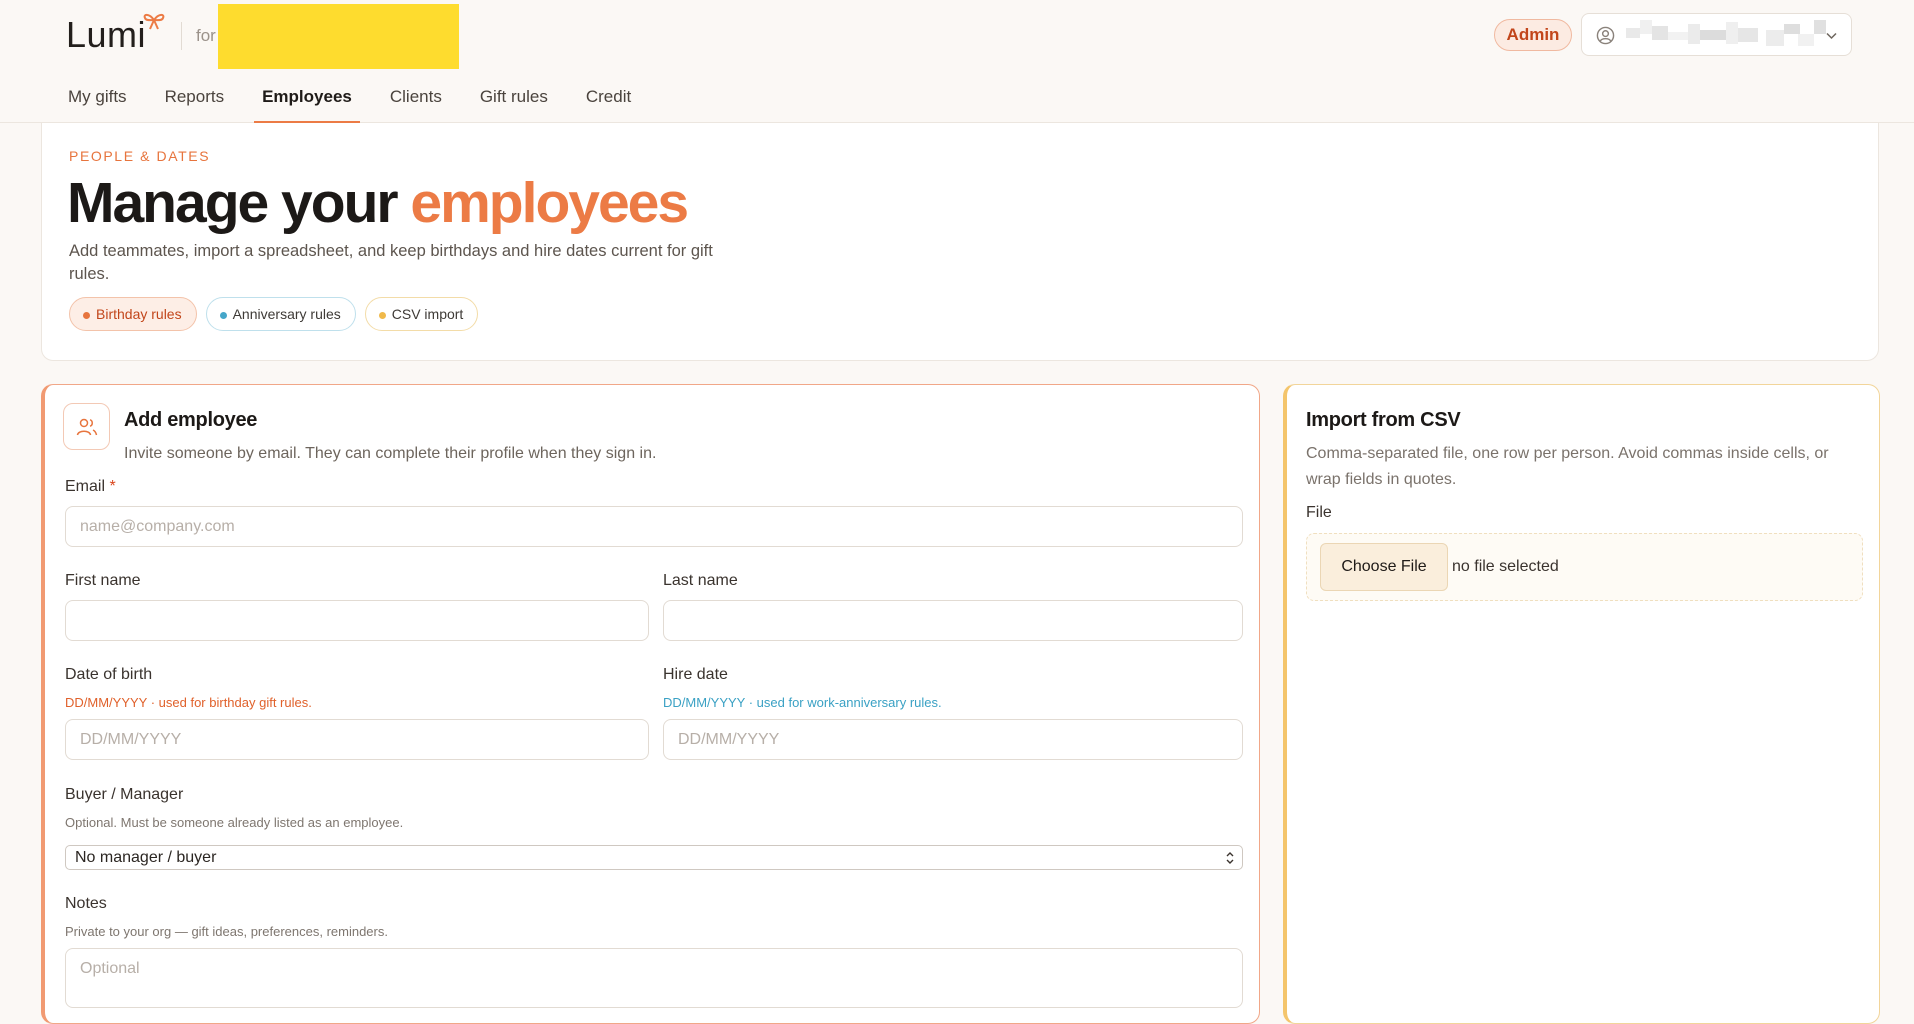 The image size is (1914, 1024). I want to click on logo-text: Lumi, so click(106, 34).